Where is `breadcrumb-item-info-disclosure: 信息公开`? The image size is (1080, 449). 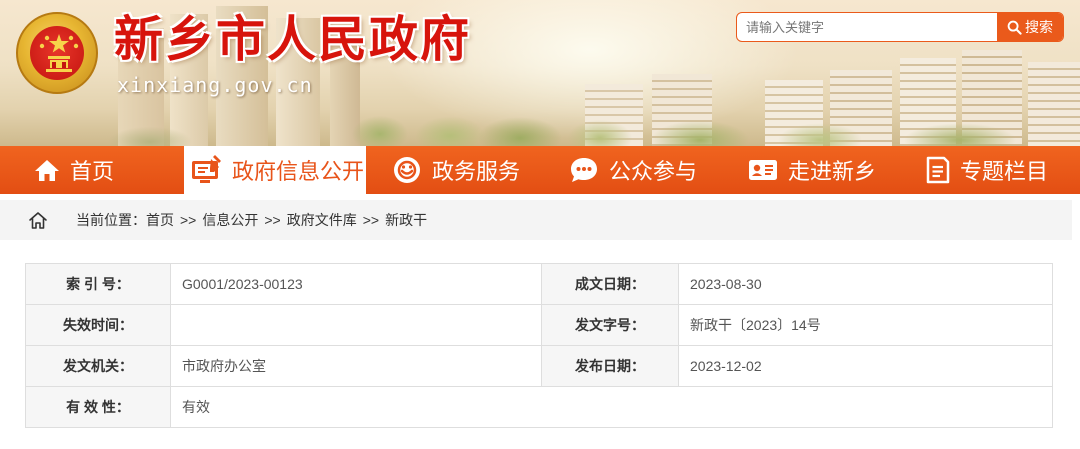 breadcrumb-item-info-disclosure: 信息公开 is located at coordinates (230, 220).